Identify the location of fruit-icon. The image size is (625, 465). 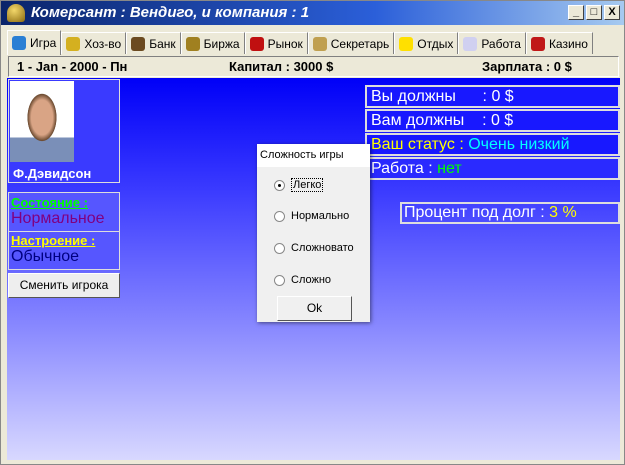
(256, 43).